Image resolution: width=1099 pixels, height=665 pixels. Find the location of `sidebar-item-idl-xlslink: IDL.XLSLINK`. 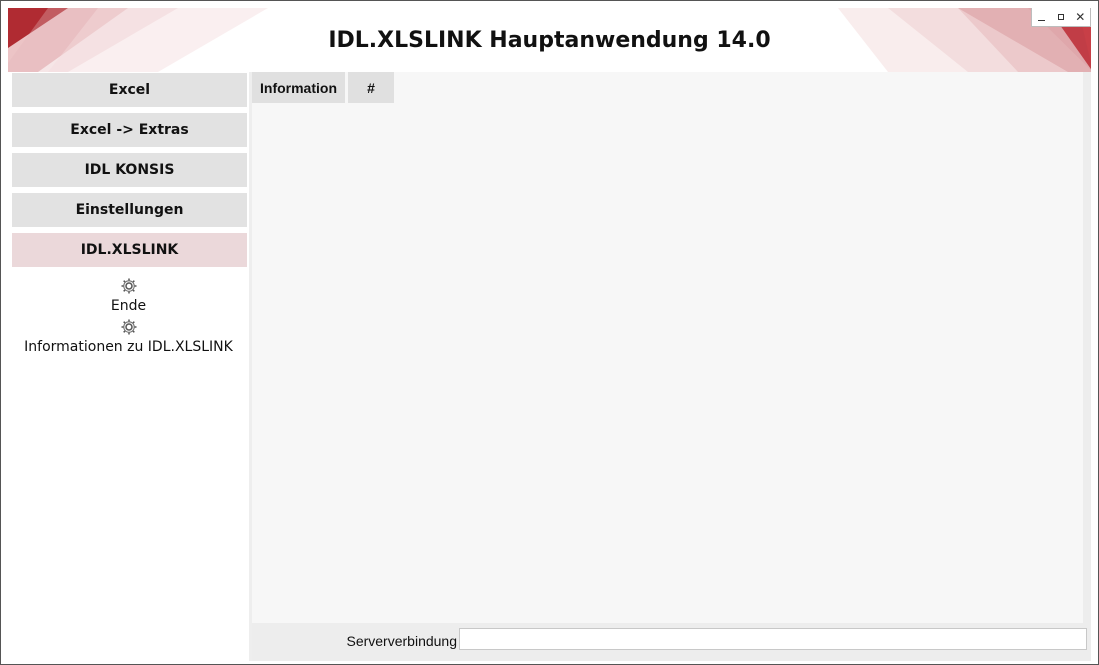

sidebar-item-idl-xlslink: IDL.XLSLINK is located at coordinates (129, 250).